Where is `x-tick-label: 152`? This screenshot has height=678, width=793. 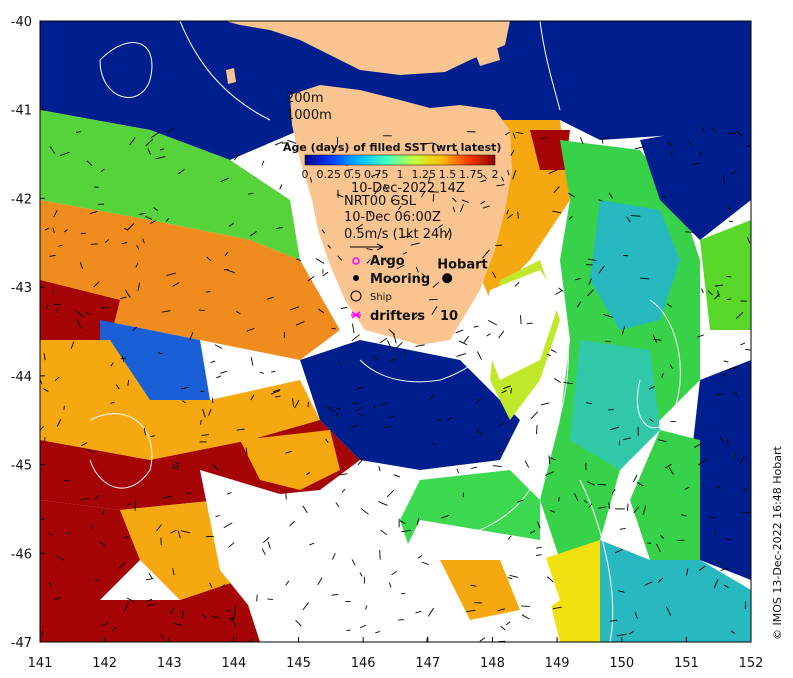 x-tick-label: 152 is located at coordinates (751, 663).